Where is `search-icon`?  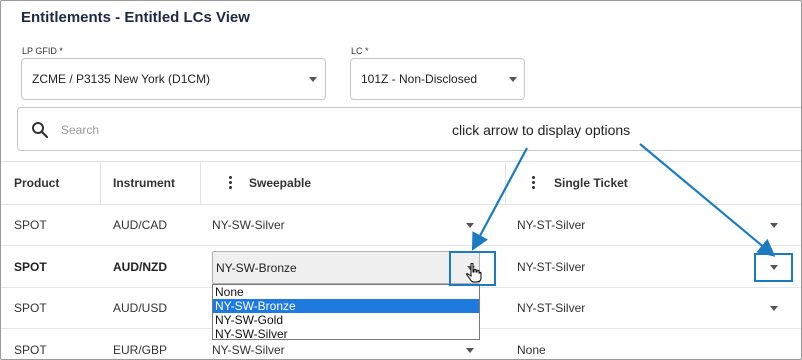
search-icon is located at coordinates (40, 130).